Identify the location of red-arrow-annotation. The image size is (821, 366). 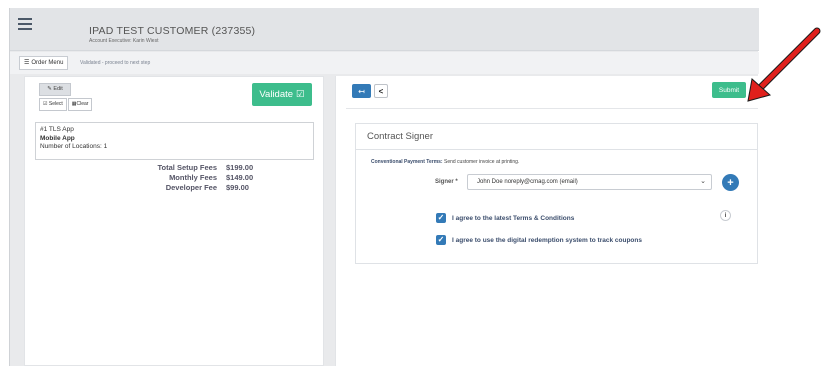
(784, 64).